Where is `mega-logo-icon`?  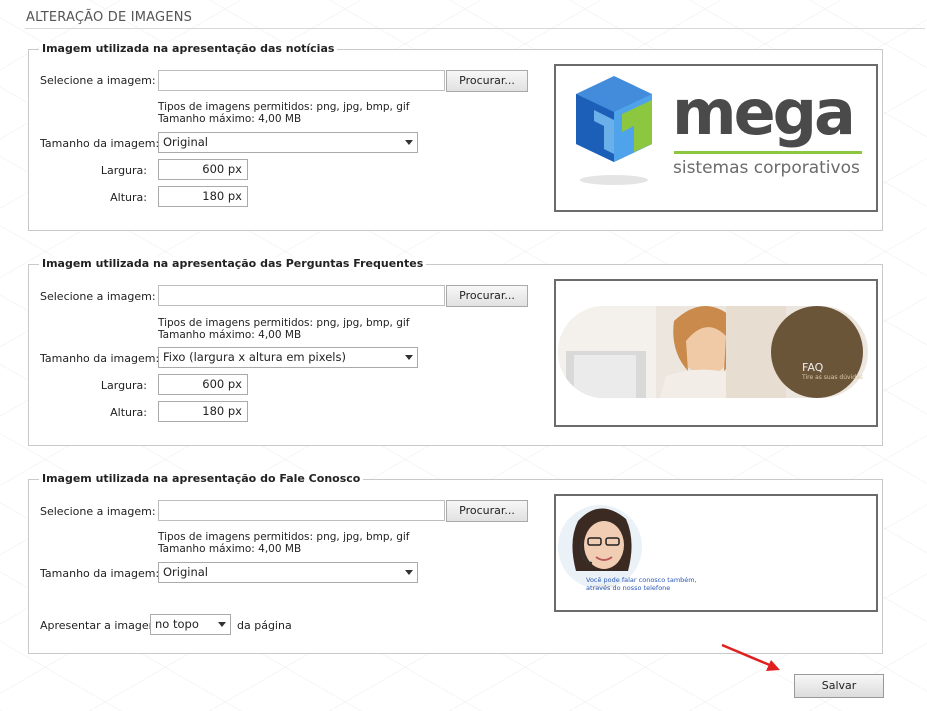 mega-logo-icon is located at coordinates (614, 130).